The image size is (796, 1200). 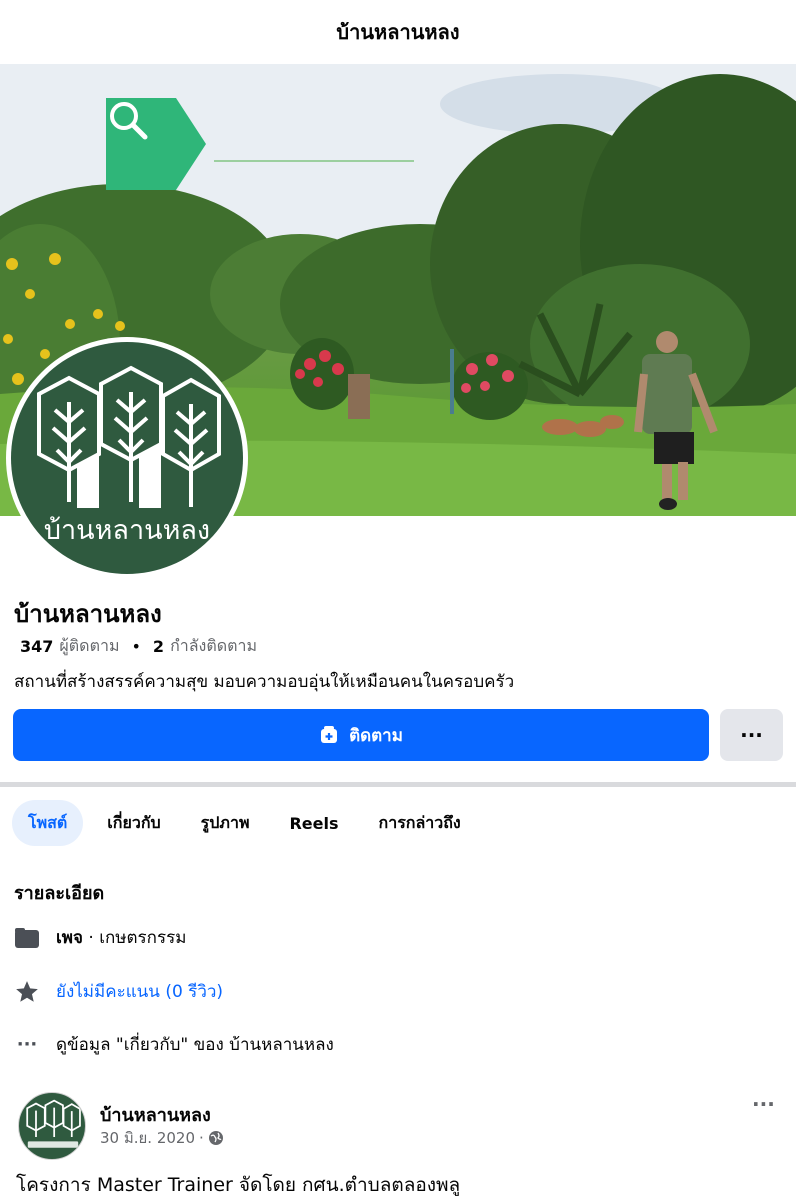 I want to click on follow-icon, so click(x=329, y=734).